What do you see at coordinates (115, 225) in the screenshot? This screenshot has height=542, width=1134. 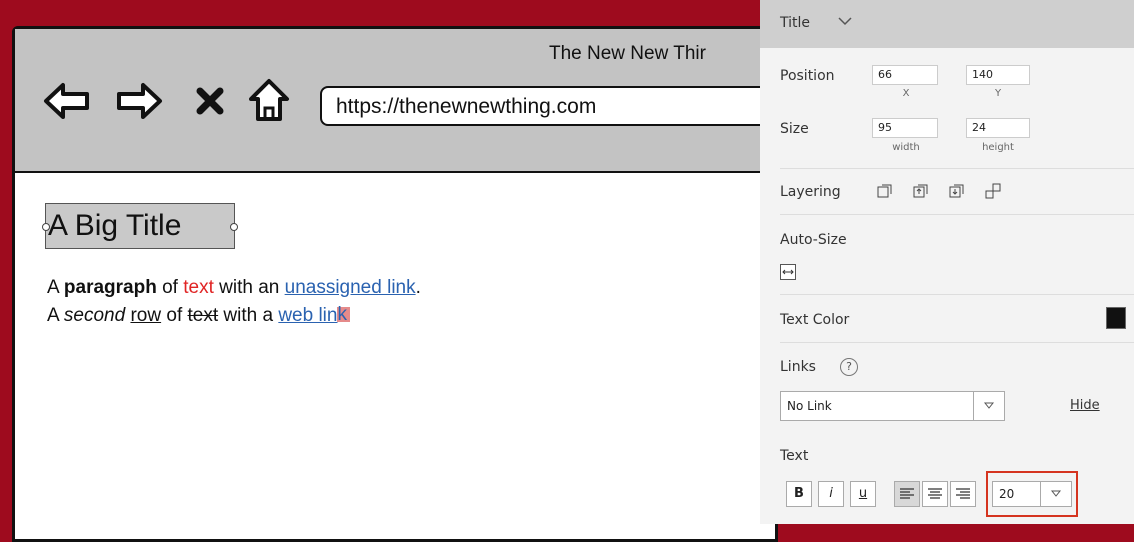 I see `big-title-text: A Big Title` at bounding box center [115, 225].